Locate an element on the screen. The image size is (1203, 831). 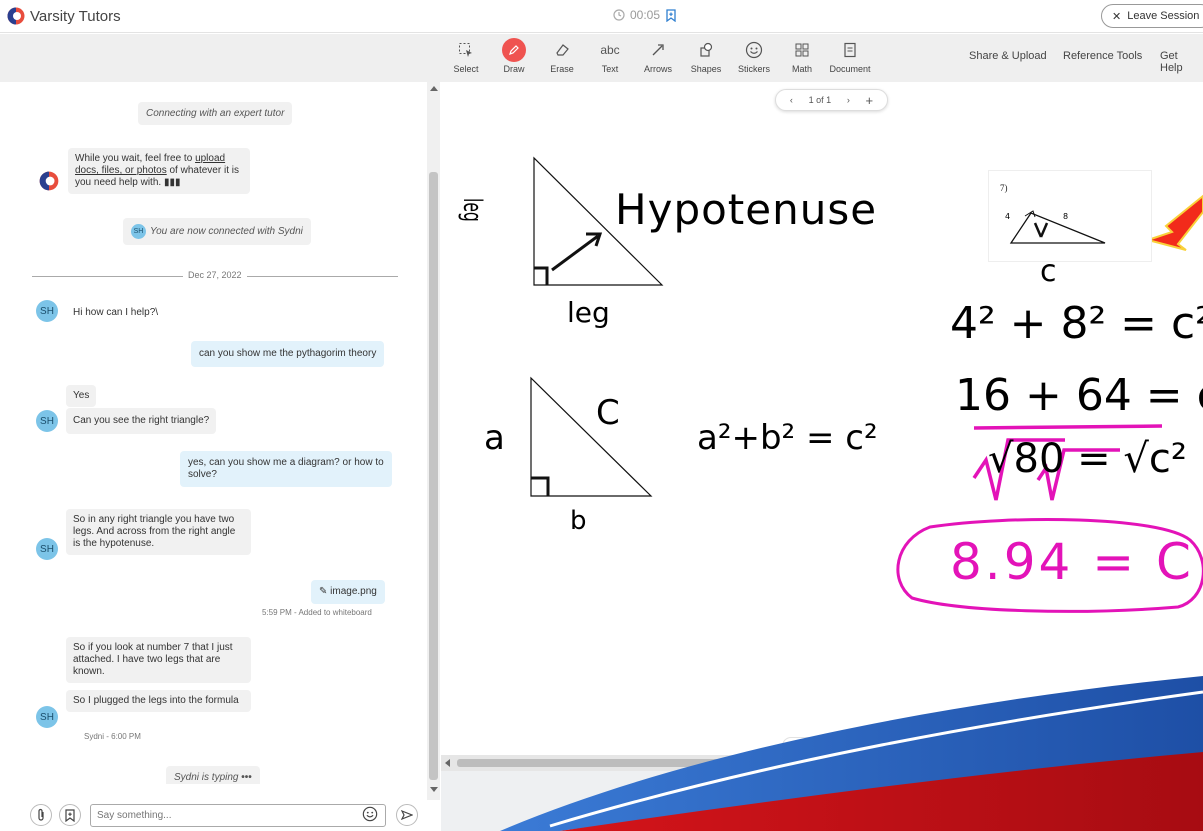
problem-side-8: 8 is located at coordinates (1066, 216).